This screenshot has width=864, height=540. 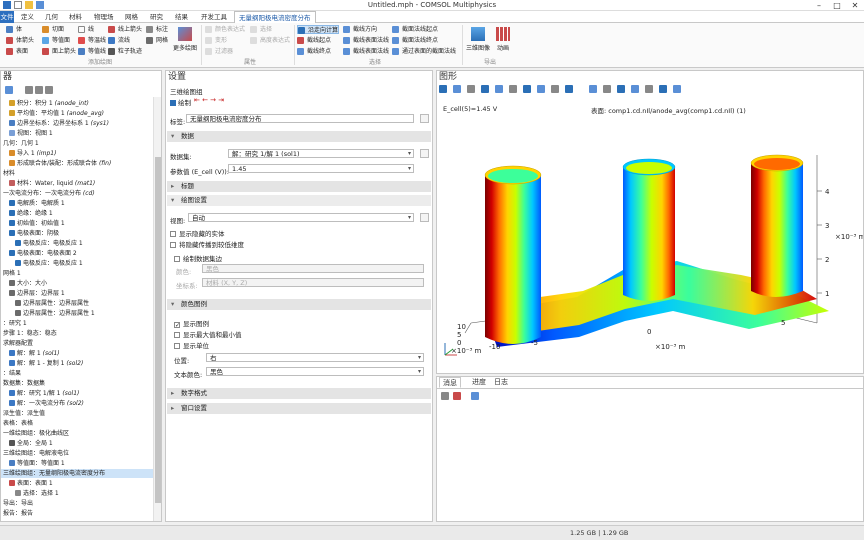 What do you see at coordinates (501, 382) in the screenshot?
I see `tab-log: 日志` at bounding box center [501, 382].